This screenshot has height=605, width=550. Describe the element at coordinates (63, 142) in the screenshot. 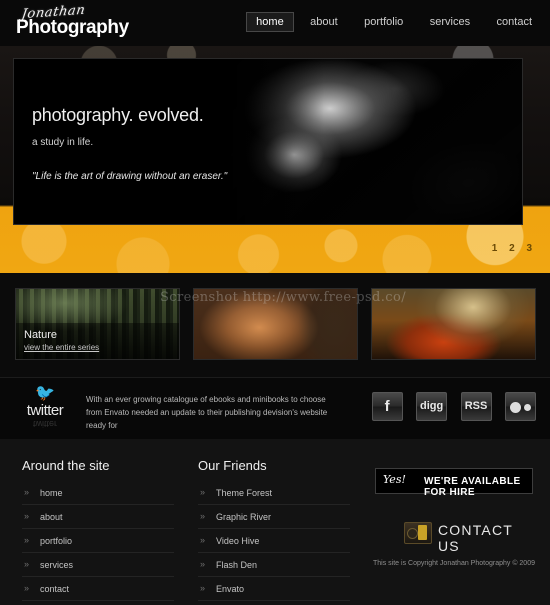

I see `hero-subhead: a study in life.` at that location.